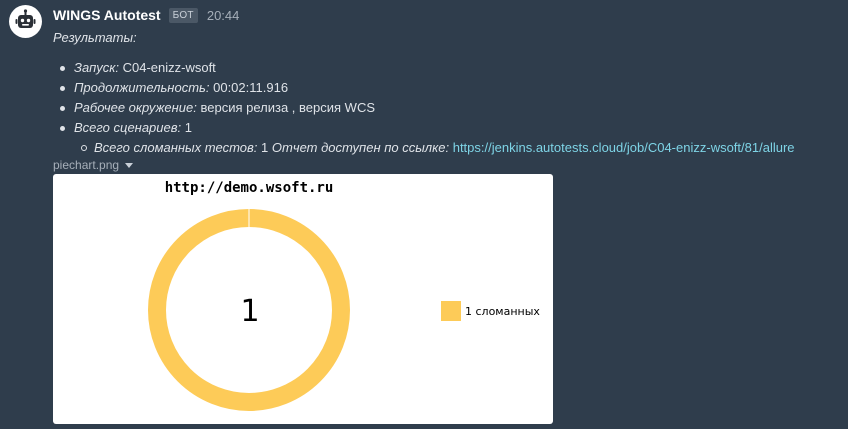 Image resolution: width=848 pixels, height=429 pixels. I want to click on list-item: Запуск: C04-enizz-wsoft, so click(427, 68).